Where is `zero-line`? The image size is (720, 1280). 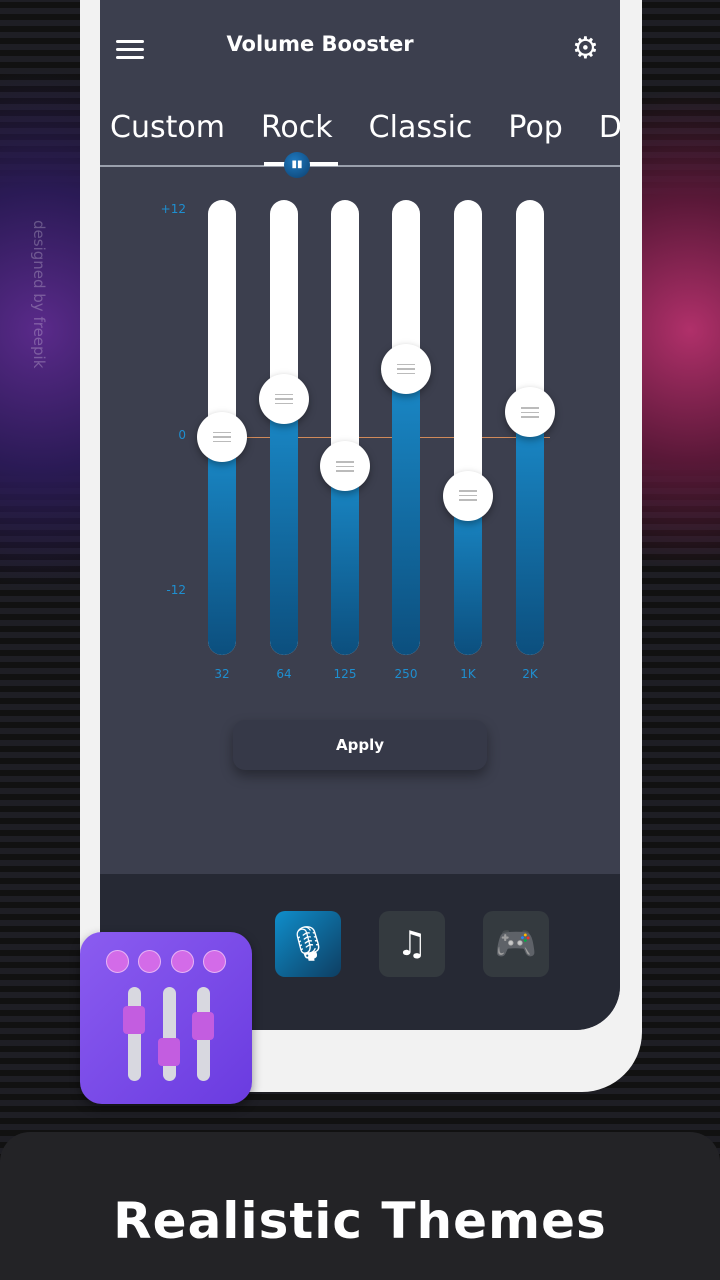 zero-line is located at coordinates (377, 437).